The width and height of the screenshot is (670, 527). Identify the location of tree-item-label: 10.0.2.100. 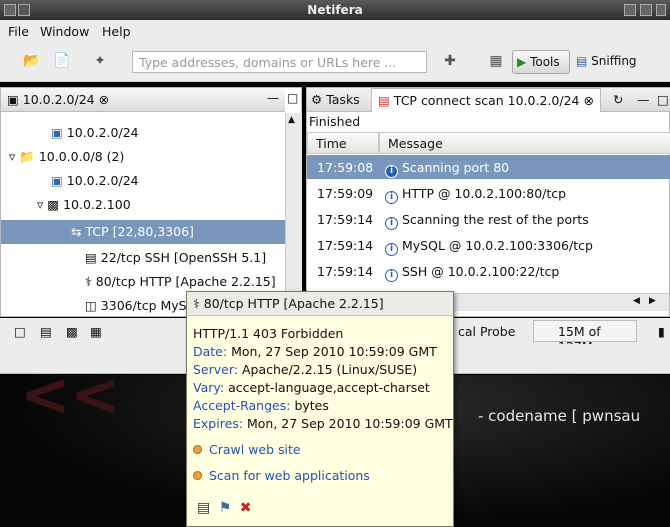
(97, 204).